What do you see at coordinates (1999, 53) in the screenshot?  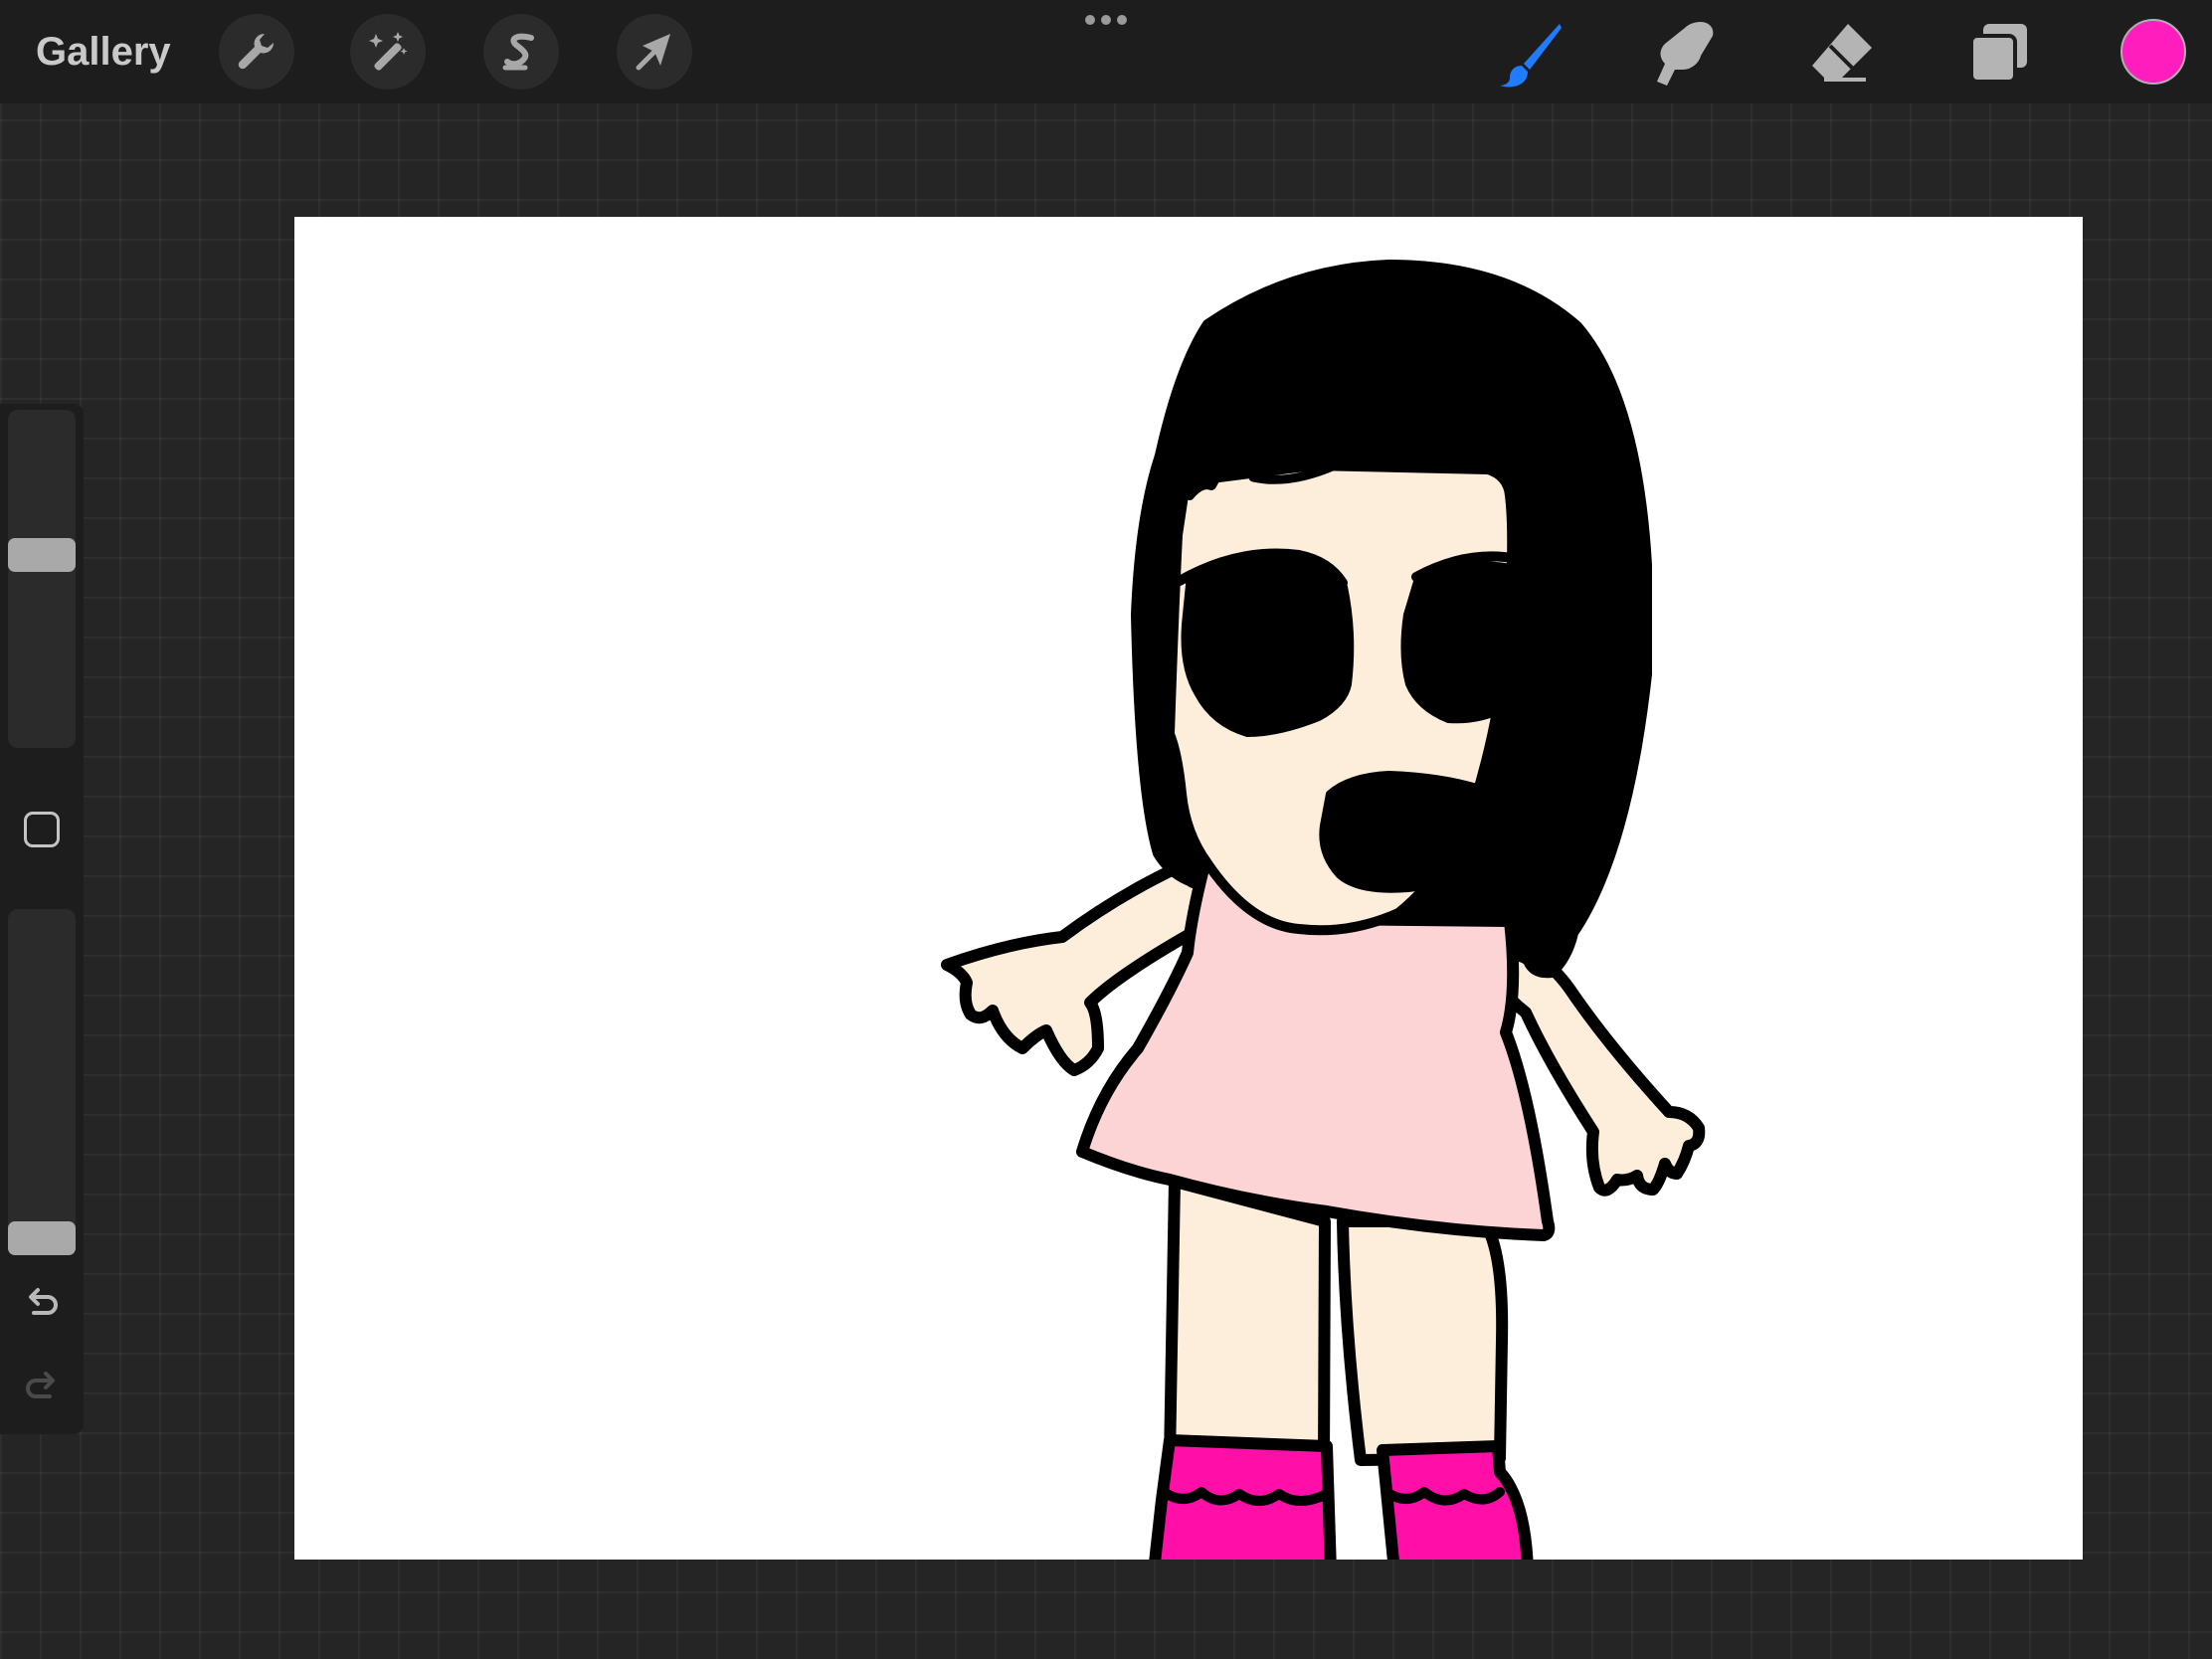 I see `layers-icon` at bounding box center [1999, 53].